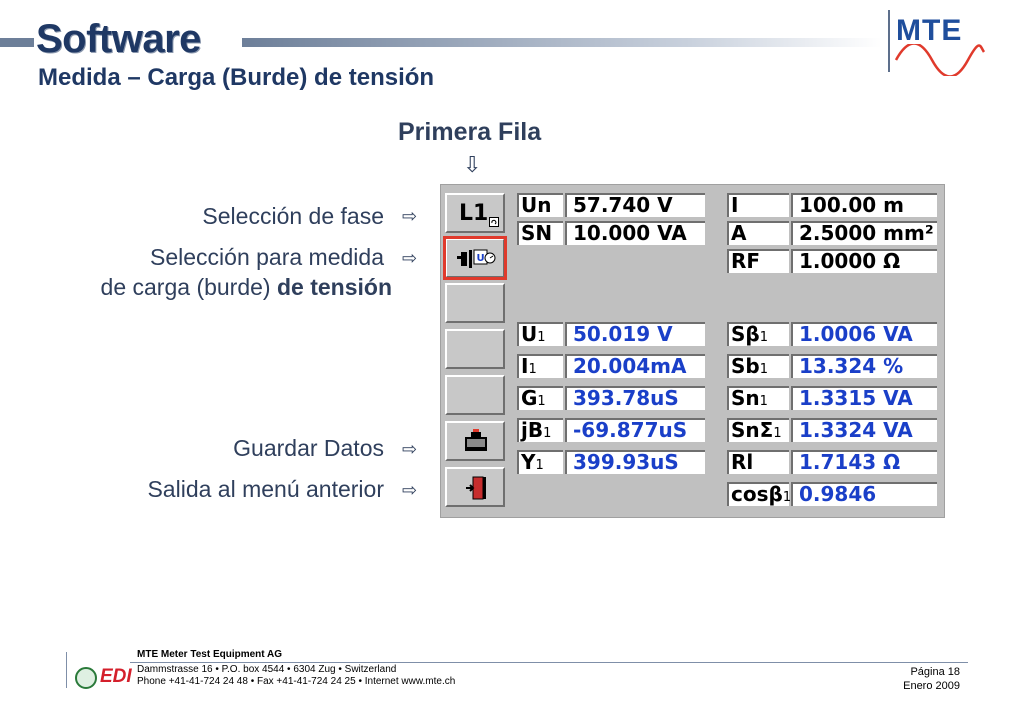  What do you see at coordinates (742, 462) in the screenshot?
I see `label-text: Rl` at bounding box center [742, 462].